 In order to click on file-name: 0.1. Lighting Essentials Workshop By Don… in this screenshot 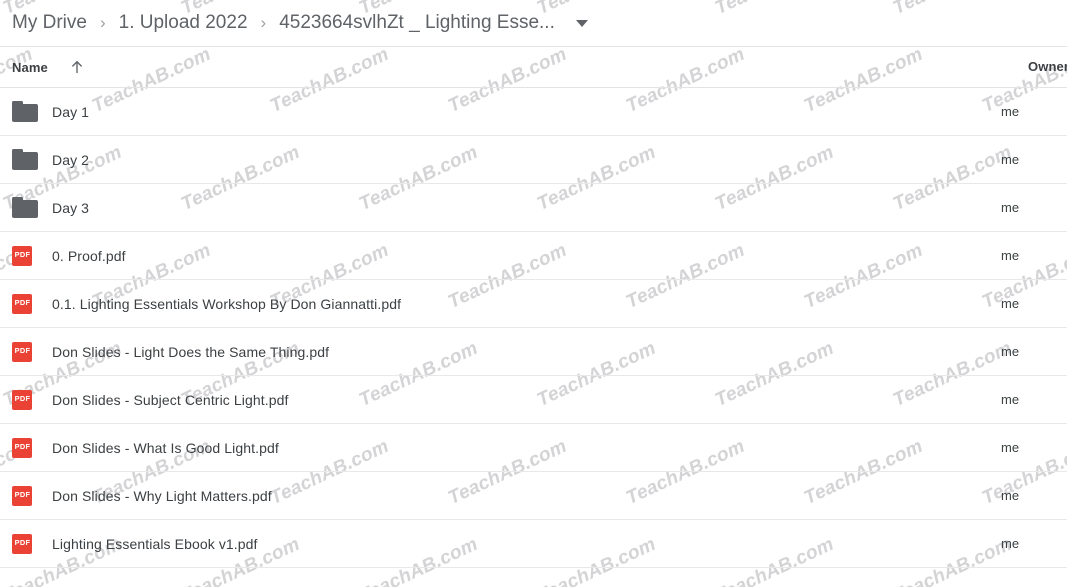, I will do `click(526, 304)`.